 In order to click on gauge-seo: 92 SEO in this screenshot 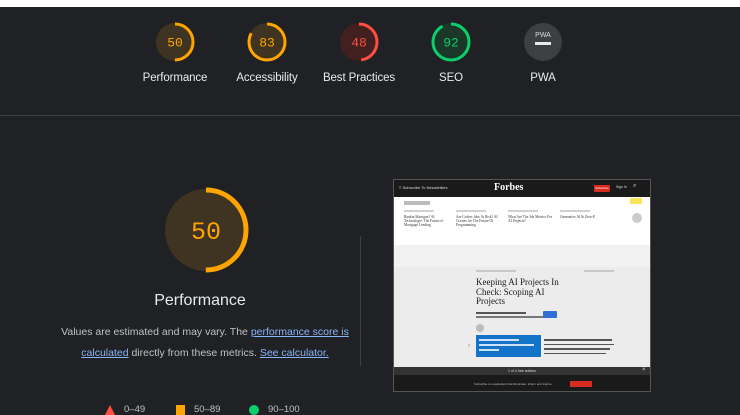, I will do `click(451, 52)`.